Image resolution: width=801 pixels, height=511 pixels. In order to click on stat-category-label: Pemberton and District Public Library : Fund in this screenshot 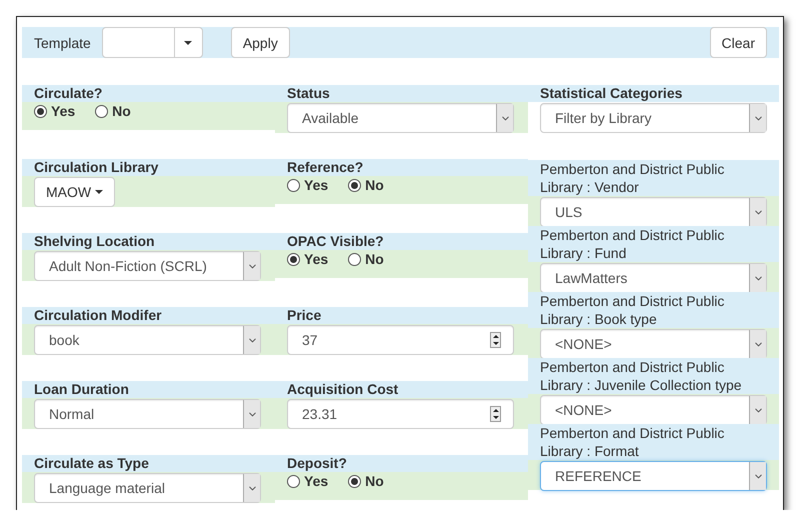, I will do `click(653, 244)`.